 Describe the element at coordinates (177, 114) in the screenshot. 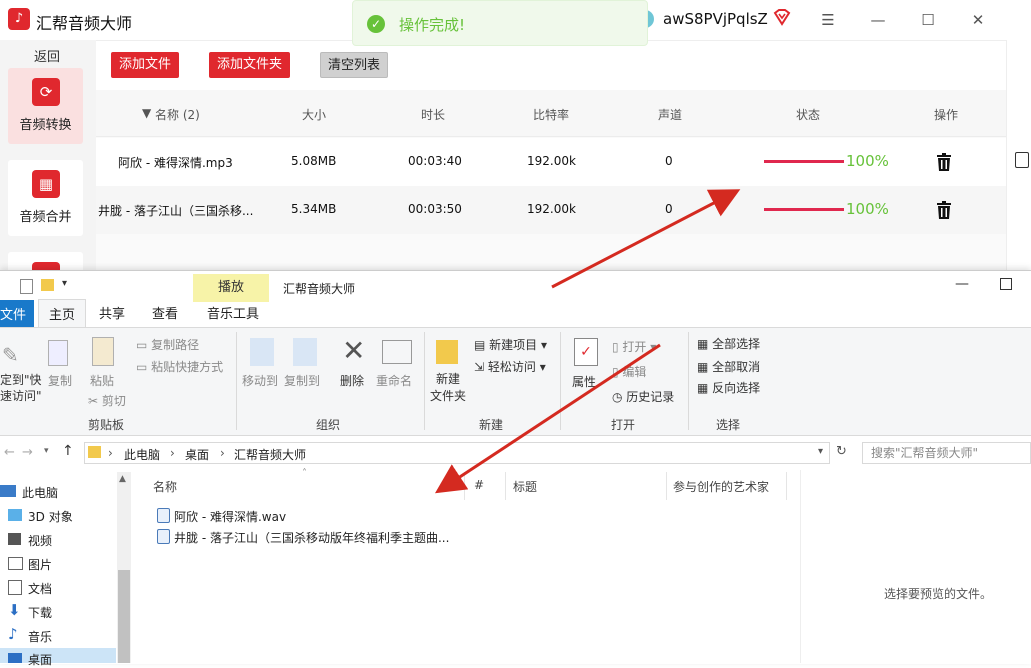

I see `col-name: 名称 (2)` at that location.